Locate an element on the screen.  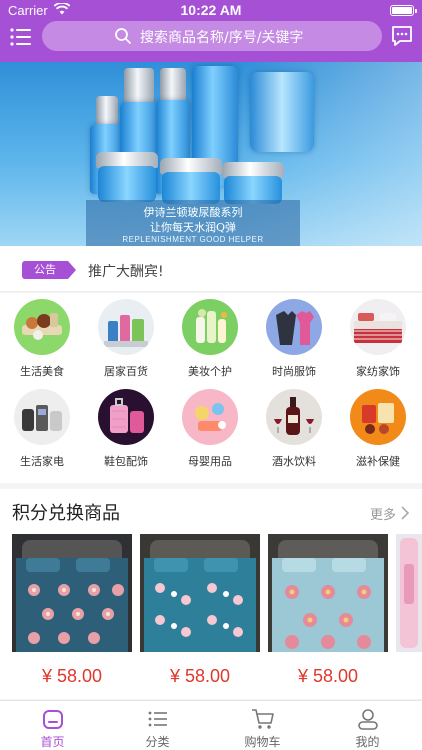
top-bar: Carrier 10:22 AM 搜索商品名称/序号/关键字 is located at coordinates (211, 31).